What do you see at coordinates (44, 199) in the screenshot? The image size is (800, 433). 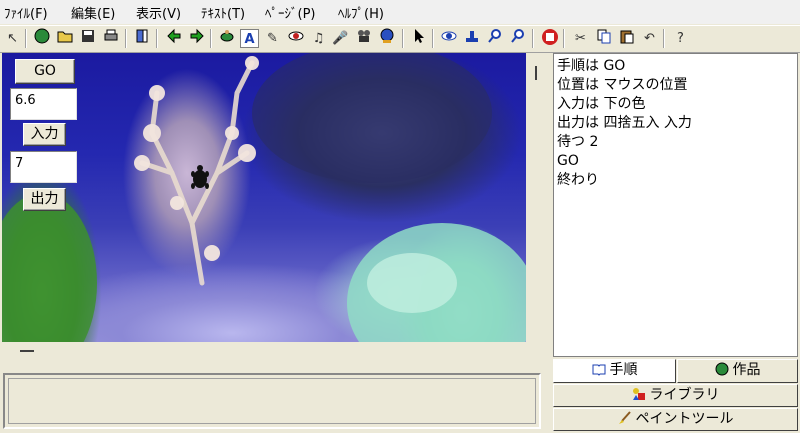 I see `output-button: 出力` at bounding box center [44, 199].